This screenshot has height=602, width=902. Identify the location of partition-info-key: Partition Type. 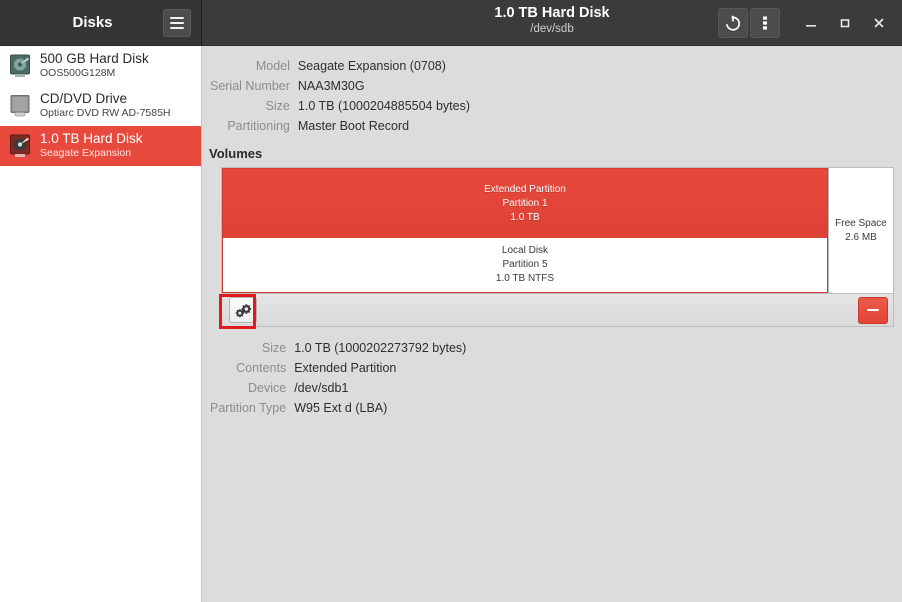
(248, 408).